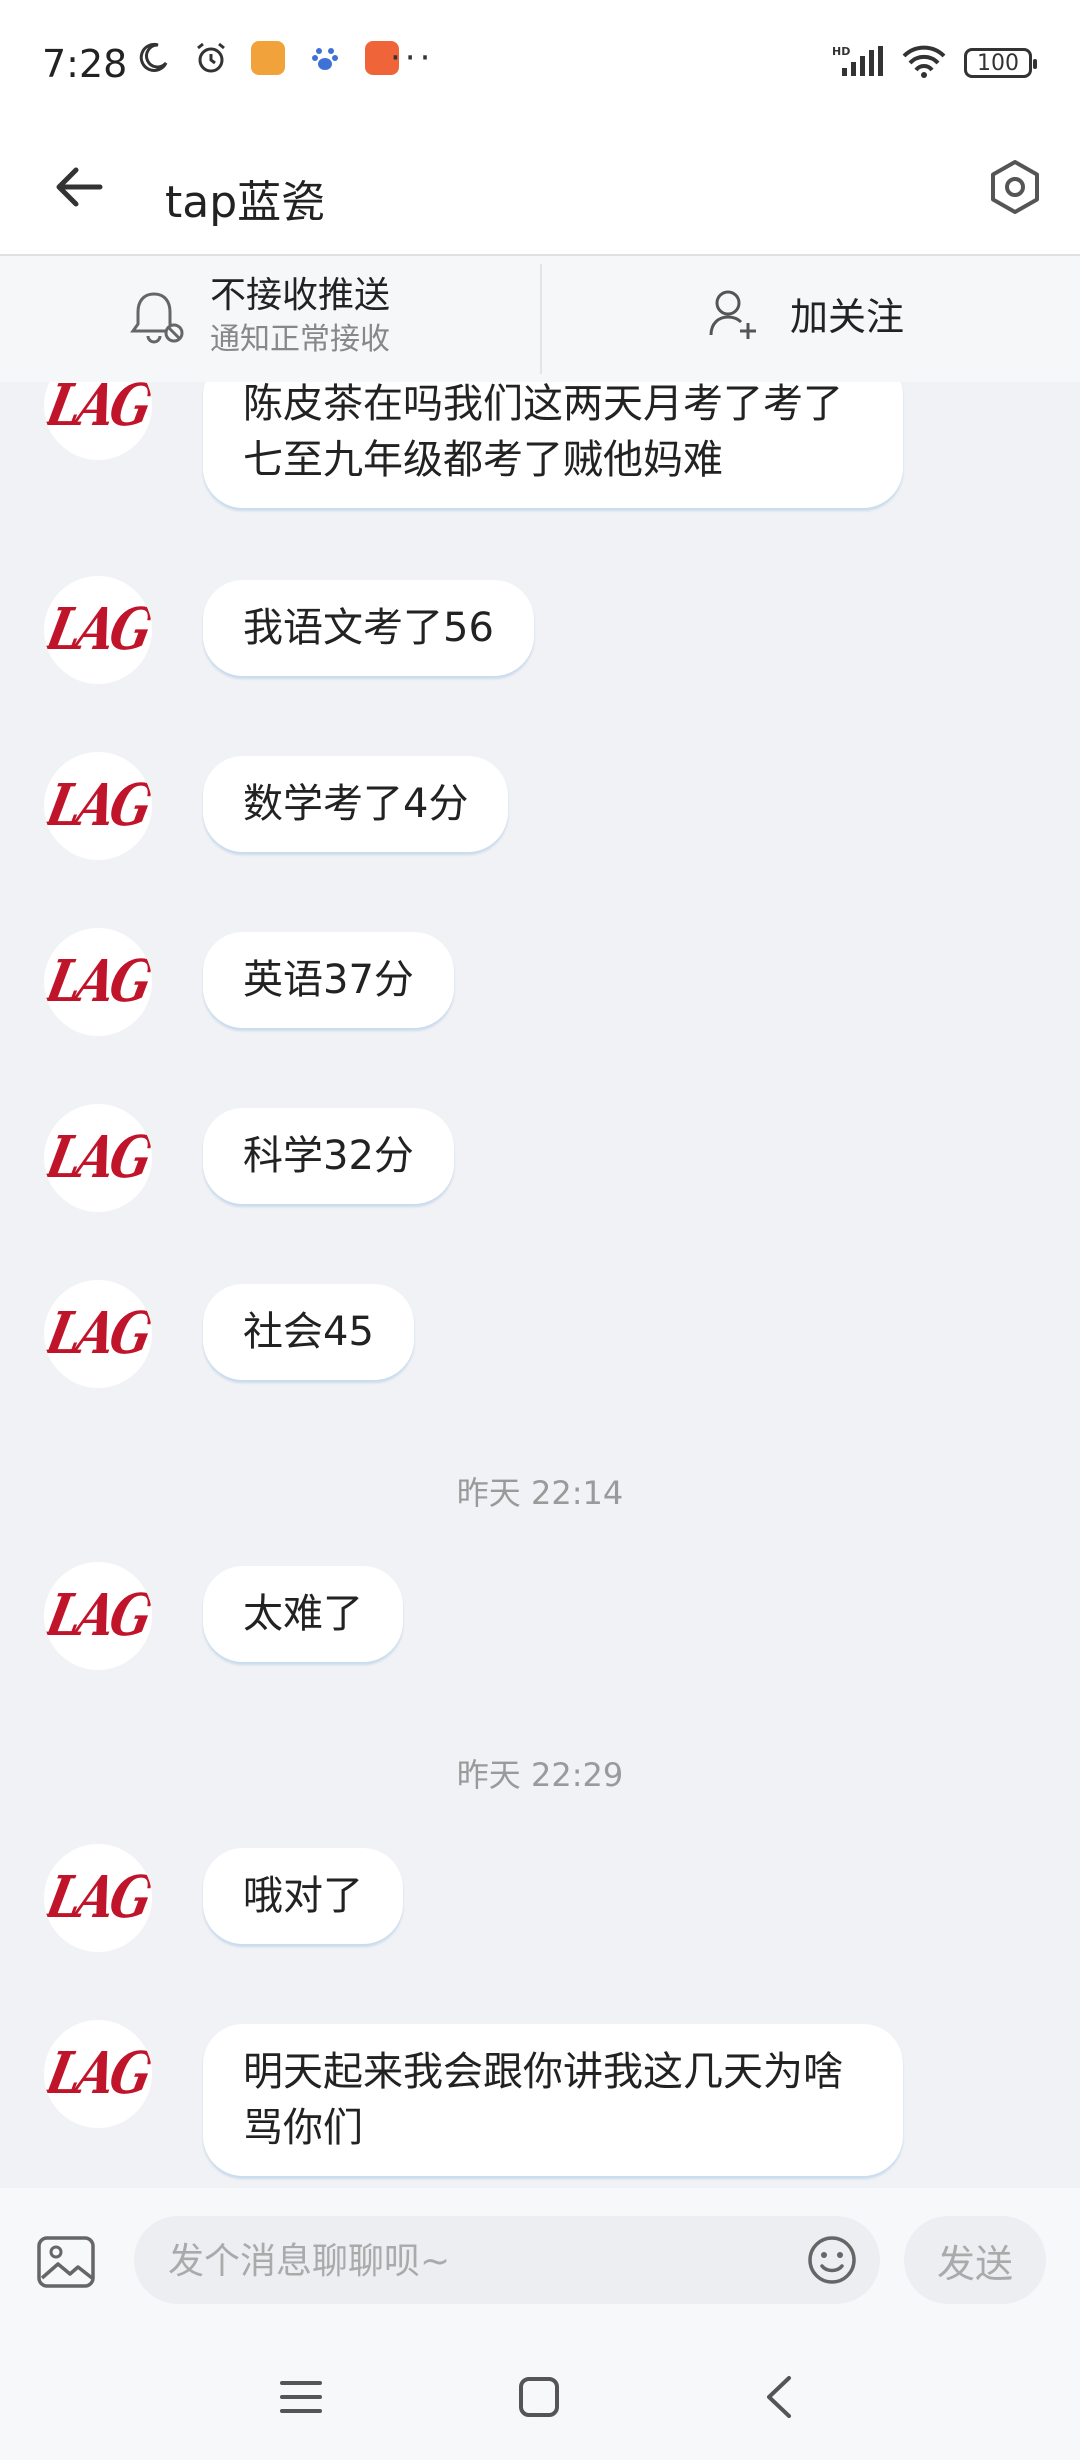  Describe the element at coordinates (85, 64) in the screenshot. I see `status-time: 7:28` at that location.